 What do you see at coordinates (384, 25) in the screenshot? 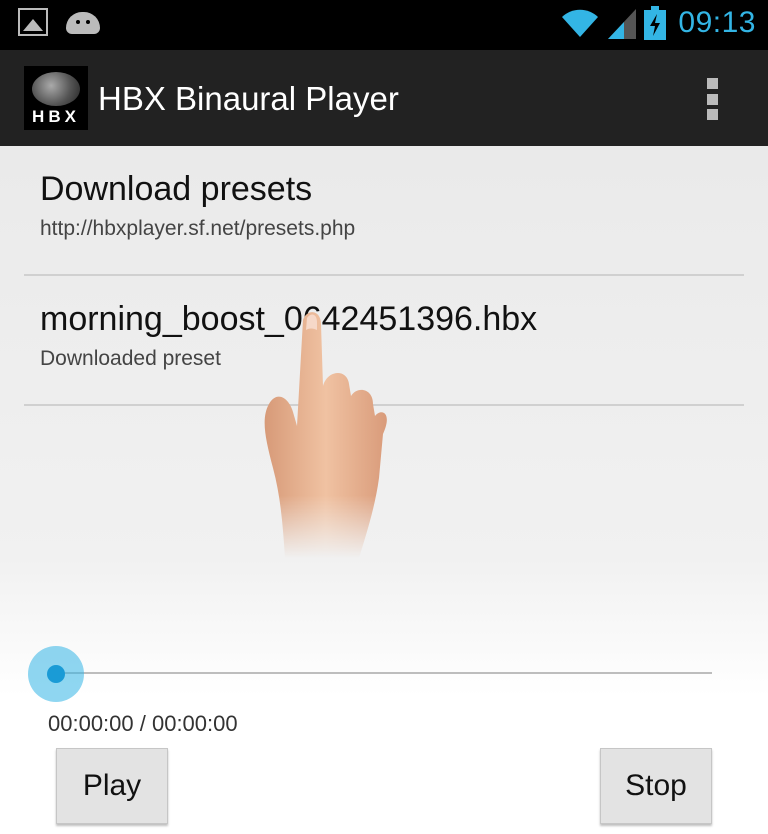
I see `status-bar: 09:13` at bounding box center [384, 25].